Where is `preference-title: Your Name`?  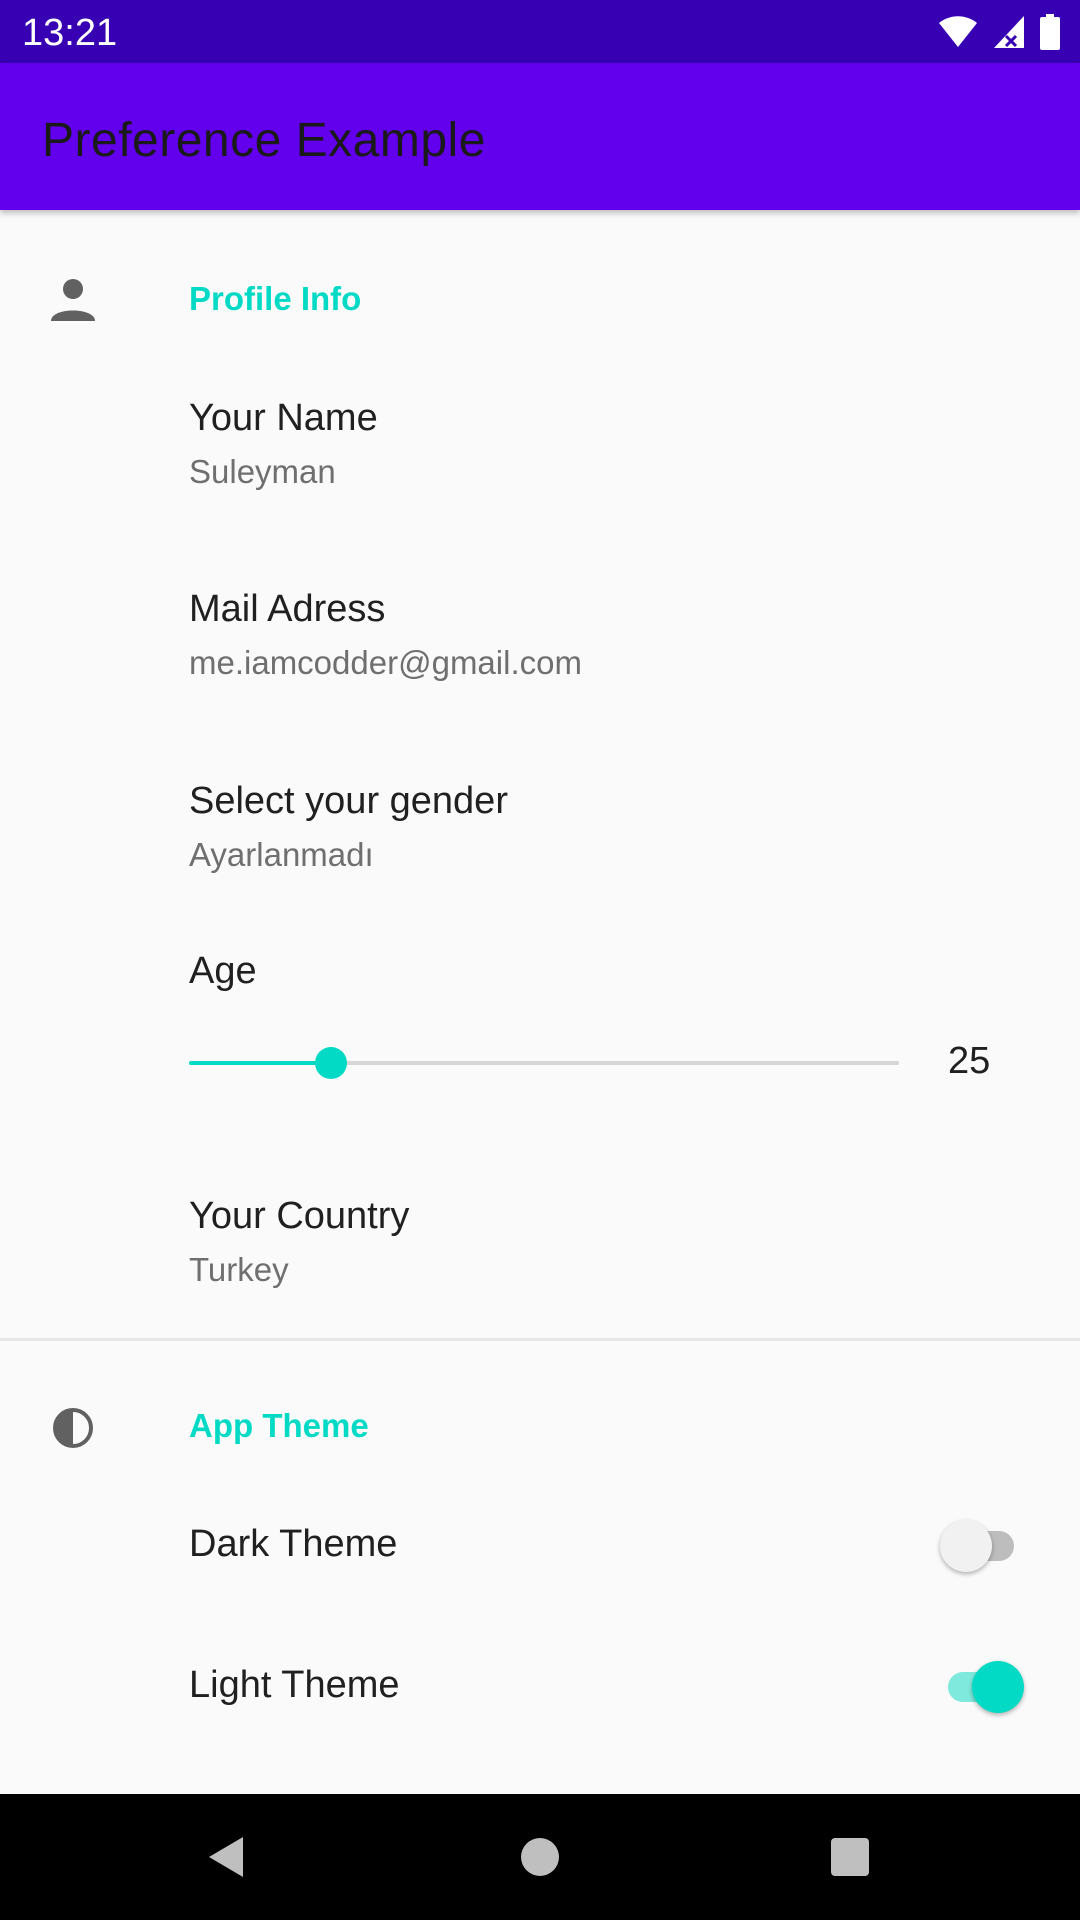 preference-title: Your Name is located at coordinates (283, 418).